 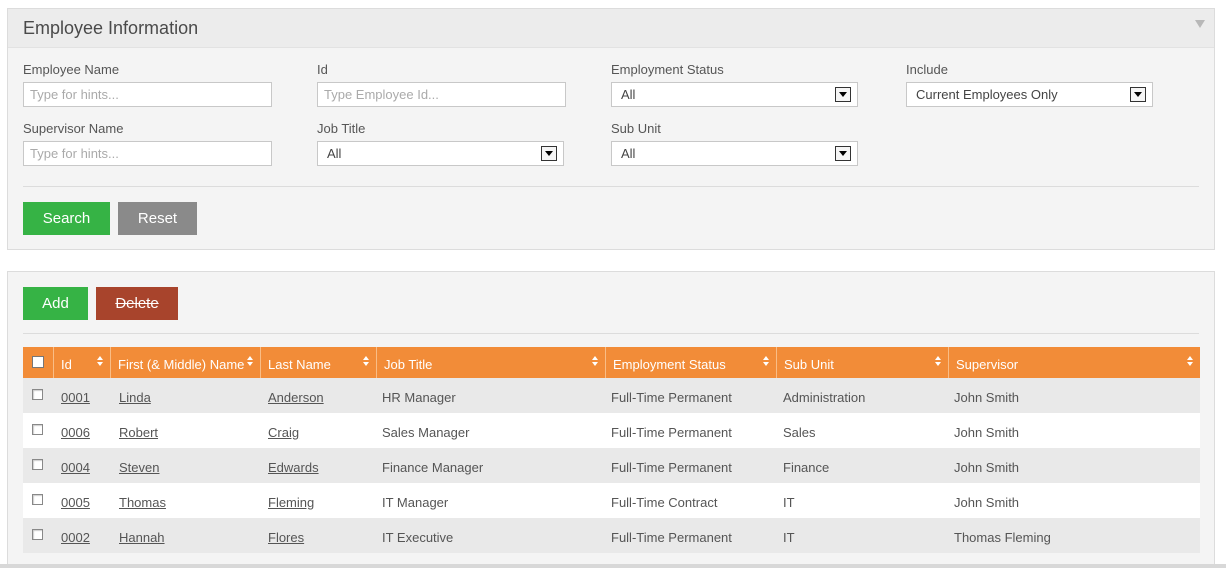 I want to click on column-header-supervisor: Supervisor, so click(x=1074, y=362).